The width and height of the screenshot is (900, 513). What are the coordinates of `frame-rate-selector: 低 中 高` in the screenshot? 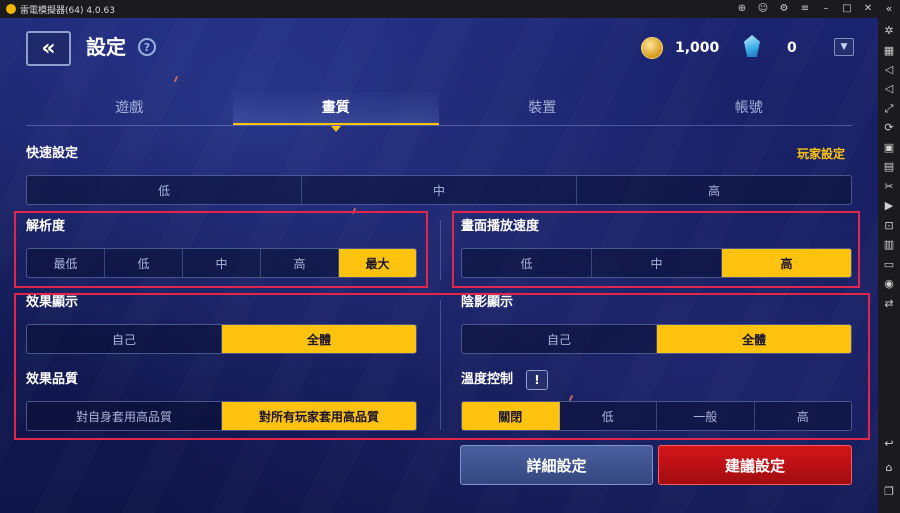 It's located at (656, 263).